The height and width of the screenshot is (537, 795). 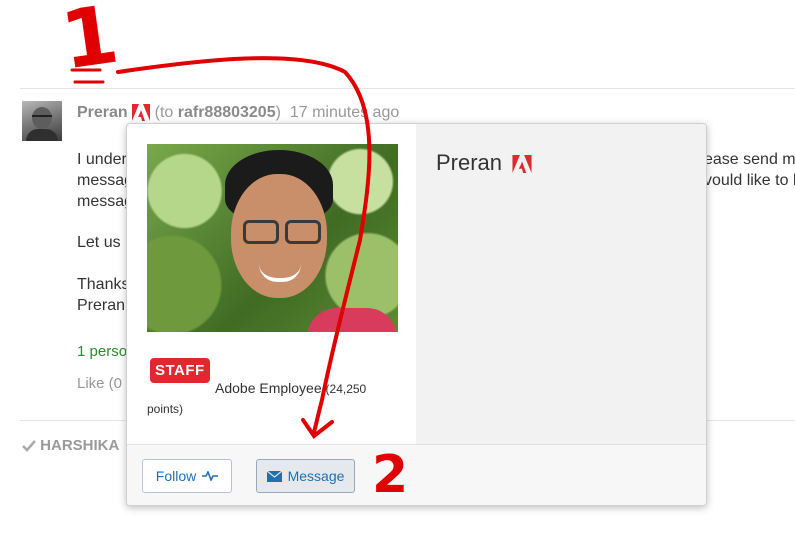 I want to click on divider-top, so click(x=407, y=88).